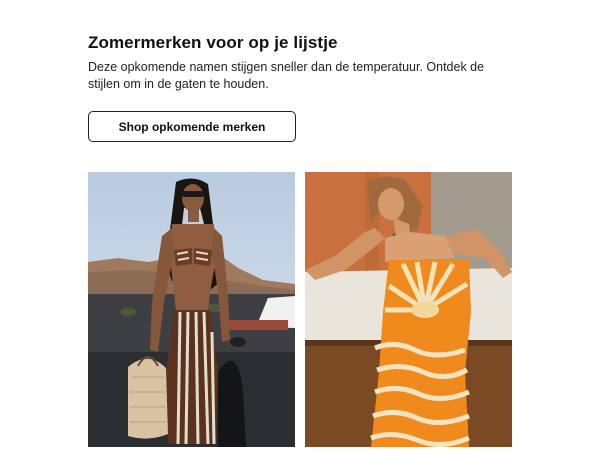 The image size is (600, 450). Describe the element at coordinates (192, 126) in the screenshot. I see `shop-emerging-brands-button: Shop opkomende merken` at that location.